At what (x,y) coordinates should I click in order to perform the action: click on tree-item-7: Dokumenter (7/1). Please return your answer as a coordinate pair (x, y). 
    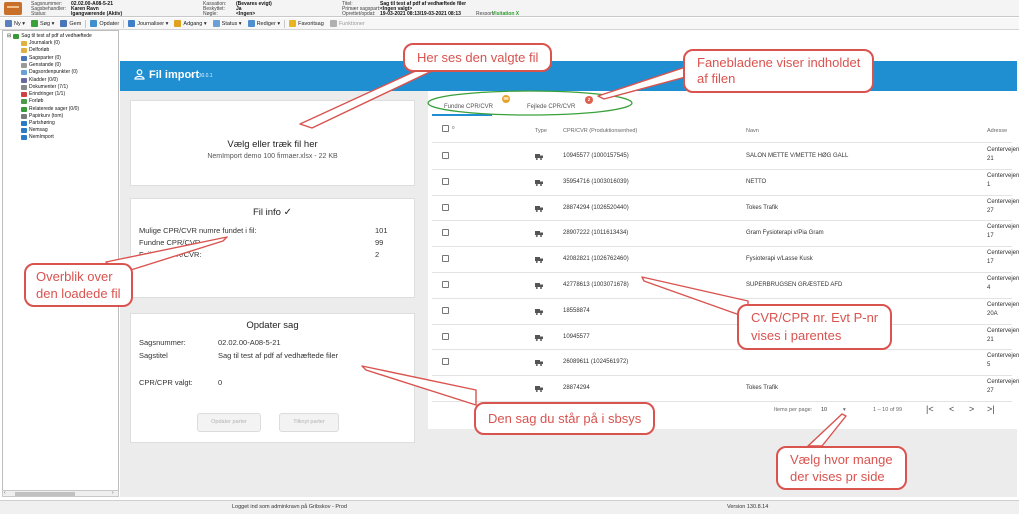
    Looking at the image, I should click on (44, 87).